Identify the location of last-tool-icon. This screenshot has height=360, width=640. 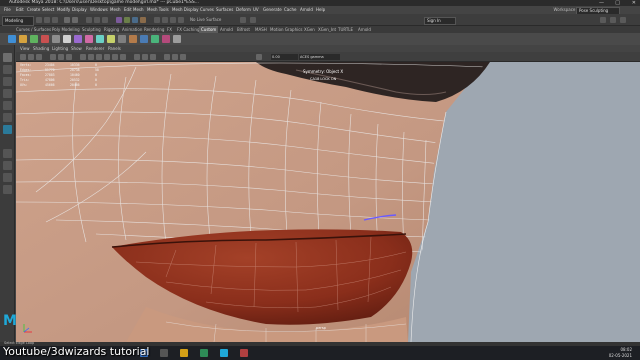
(7, 129).